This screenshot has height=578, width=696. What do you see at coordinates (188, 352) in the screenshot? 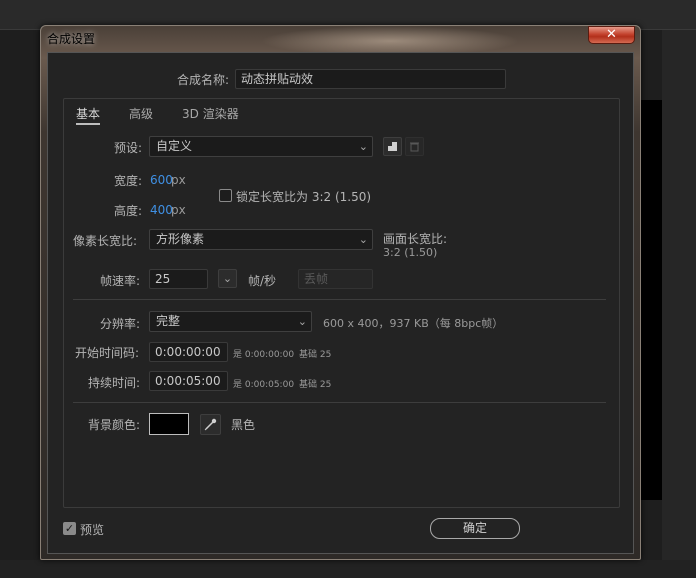
I see `start-time-input: 0:00:00:00` at bounding box center [188, 352].